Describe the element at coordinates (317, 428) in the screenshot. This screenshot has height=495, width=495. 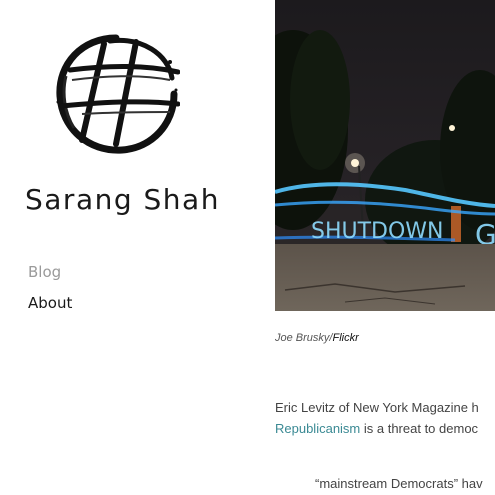
I see `republicanism-link: Republicanism` at that location.